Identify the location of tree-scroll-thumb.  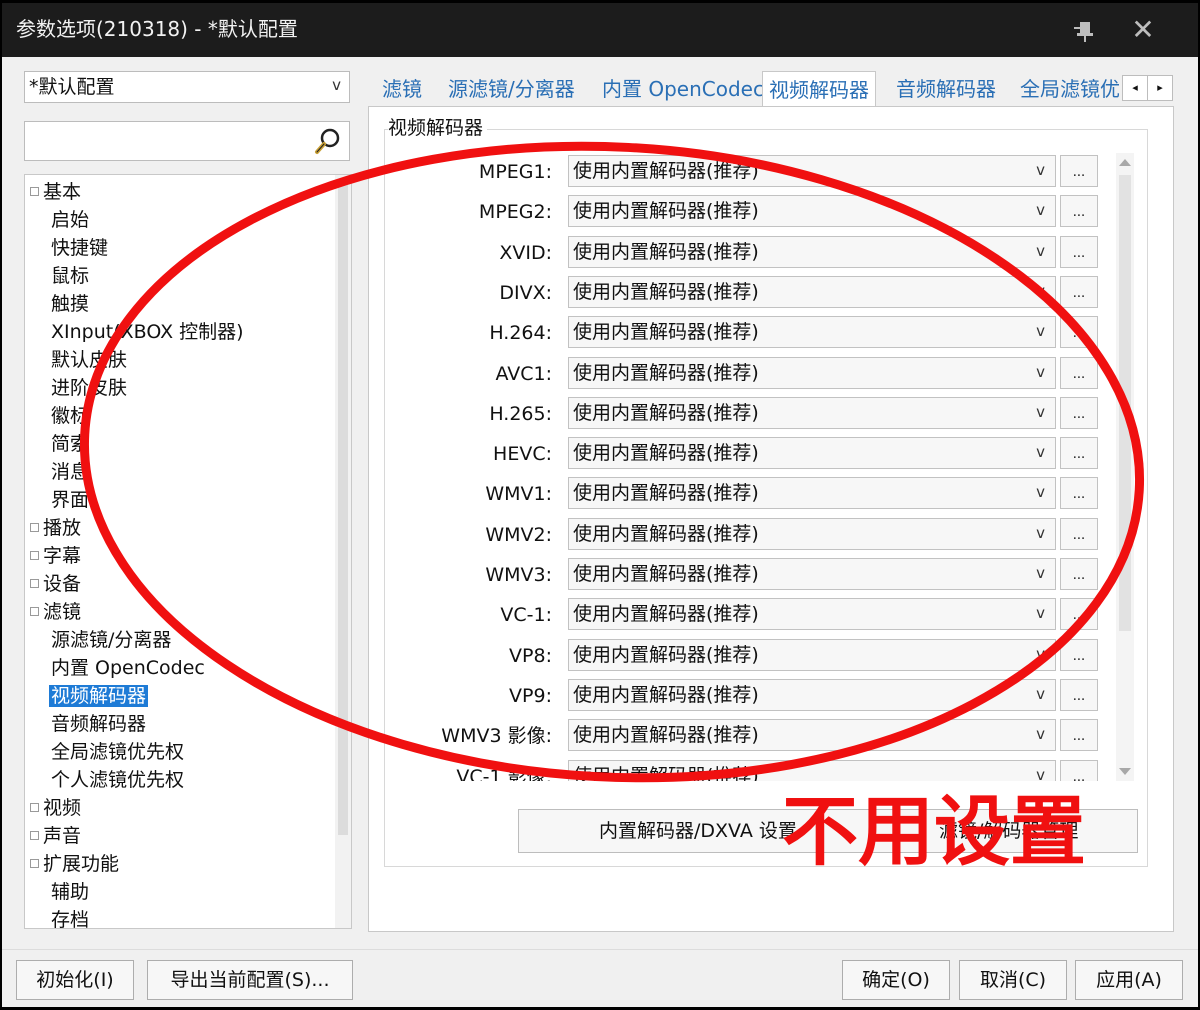
(343, 509).